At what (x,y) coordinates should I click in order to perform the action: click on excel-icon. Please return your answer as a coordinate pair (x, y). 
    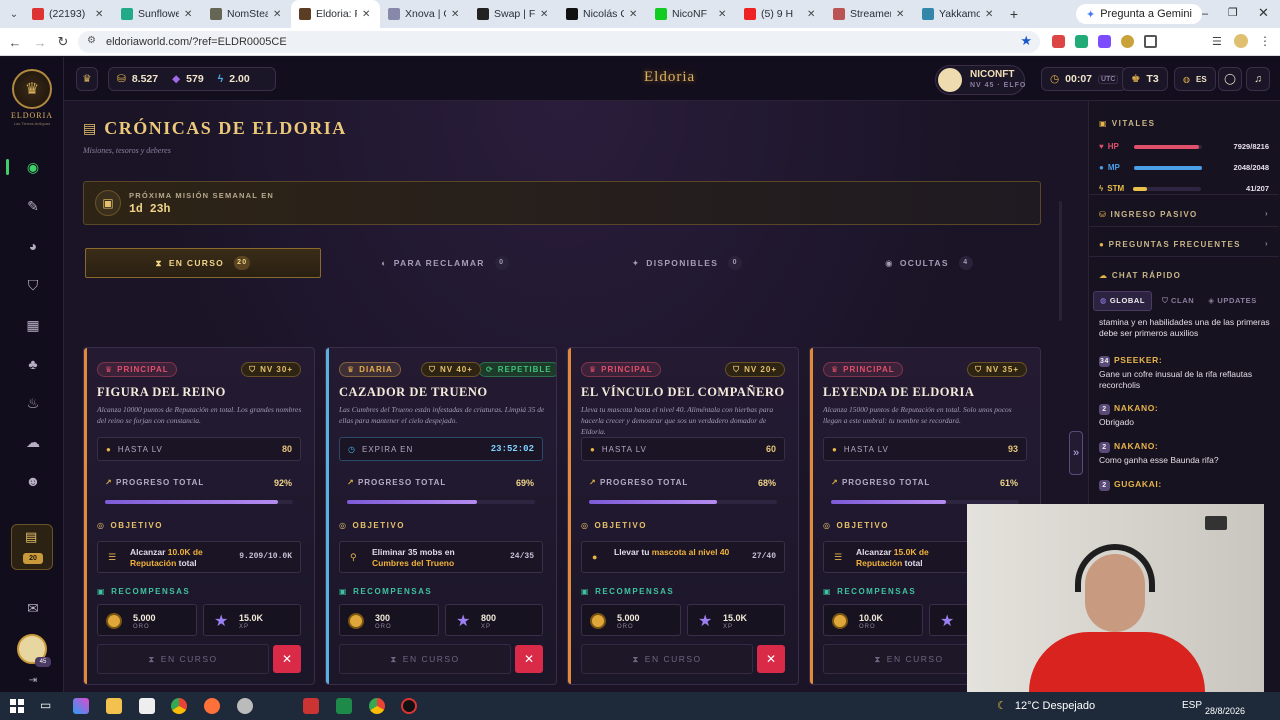
    Looking at the image, I should click on (344, 706).